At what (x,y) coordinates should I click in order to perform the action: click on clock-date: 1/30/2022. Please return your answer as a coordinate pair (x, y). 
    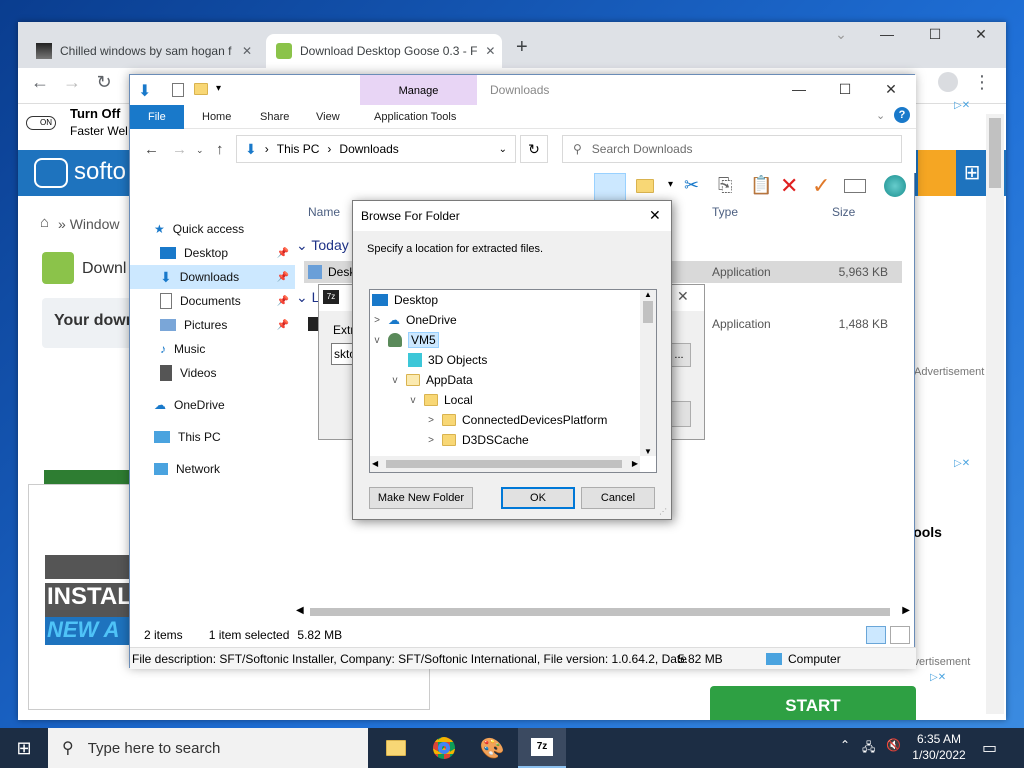
    Looking at the image, I should click on (939, 755).